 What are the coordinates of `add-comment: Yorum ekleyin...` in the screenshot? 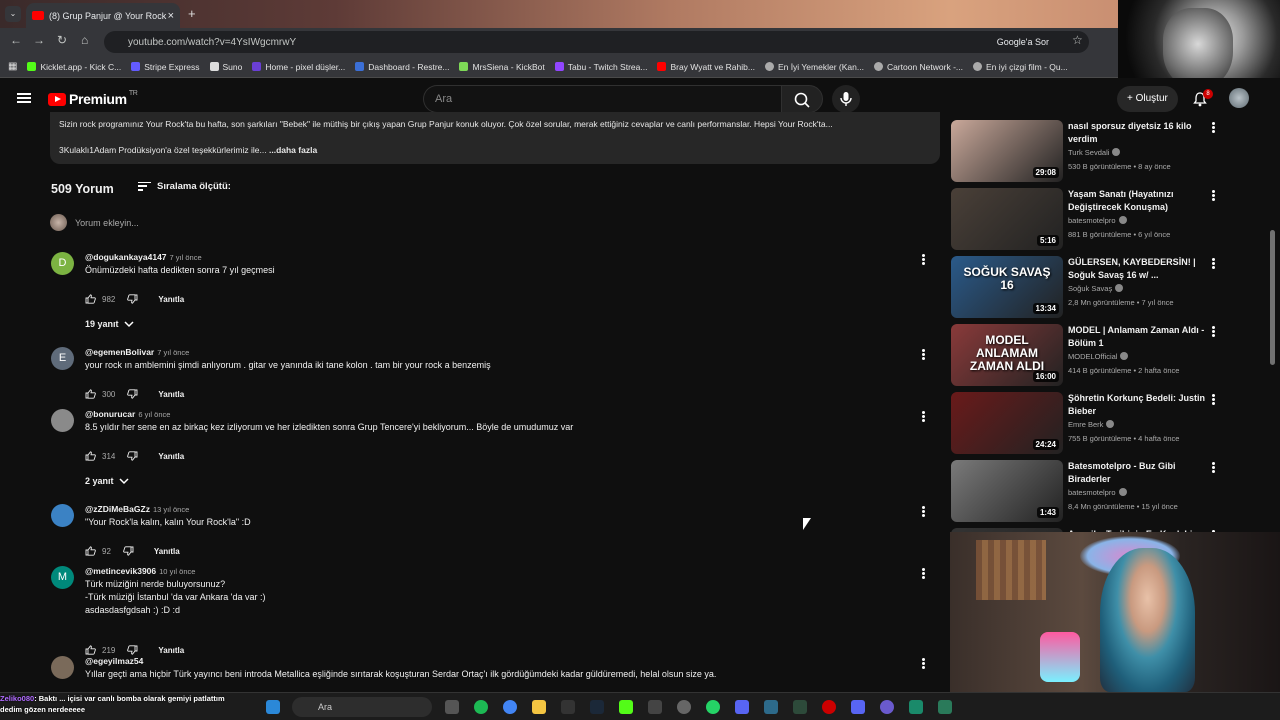 It's located at (94, 222).